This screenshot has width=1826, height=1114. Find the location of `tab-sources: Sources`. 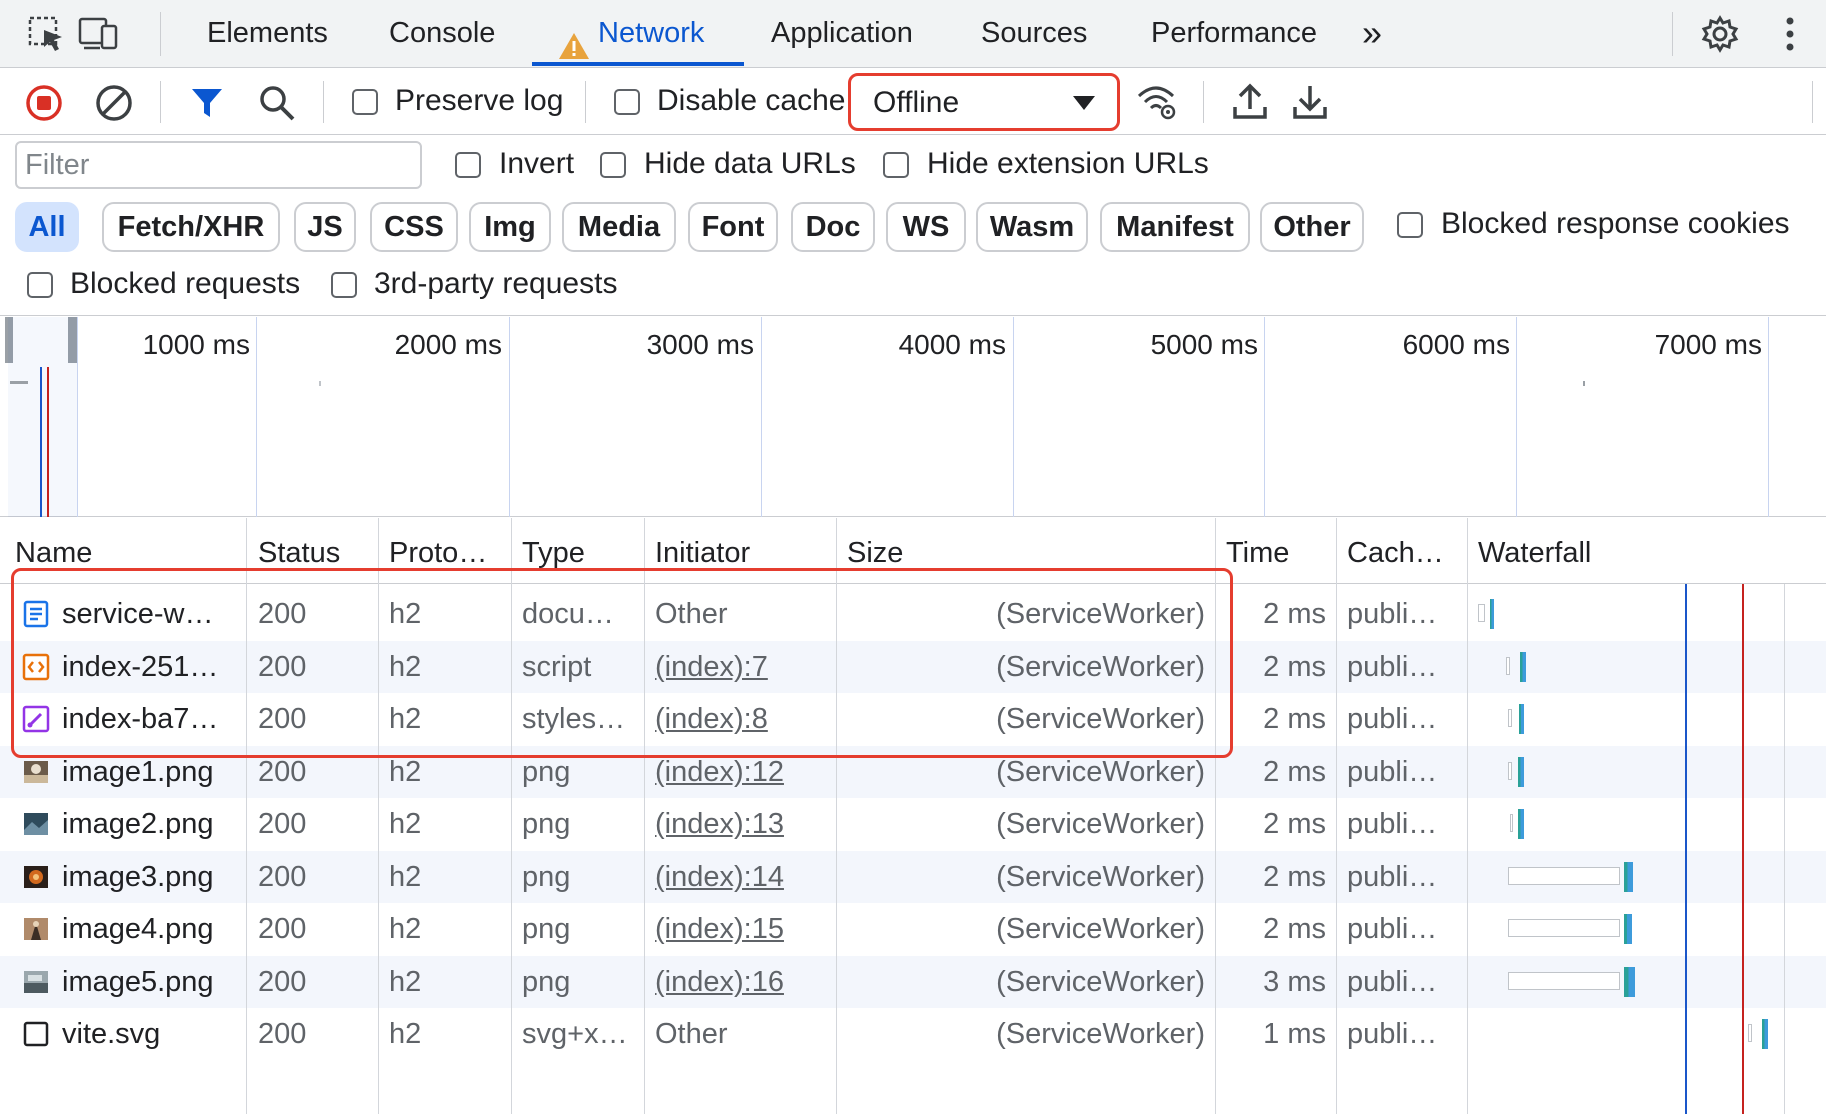

tab-sources: Sources is located at coordinates (1034, 33).